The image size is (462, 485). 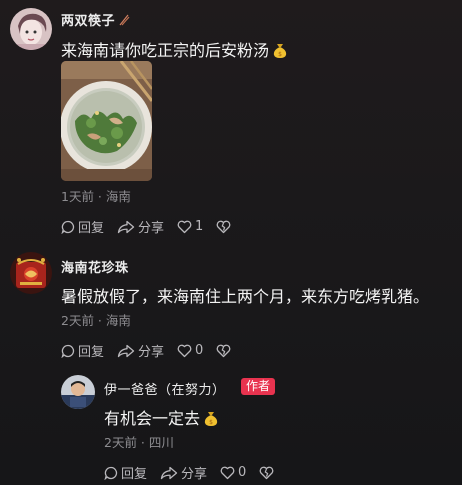 I want to click on username: 伊一爸爸（在努力）, so click(x=165, y=388).